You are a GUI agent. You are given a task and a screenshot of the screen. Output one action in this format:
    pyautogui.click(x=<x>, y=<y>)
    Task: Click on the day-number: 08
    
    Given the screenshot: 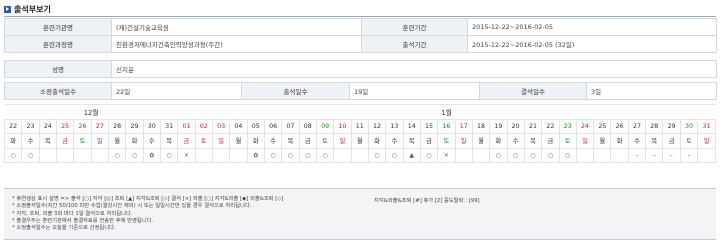 What is the action you would take?
    pyautogui.click(x=307, y=126)
    